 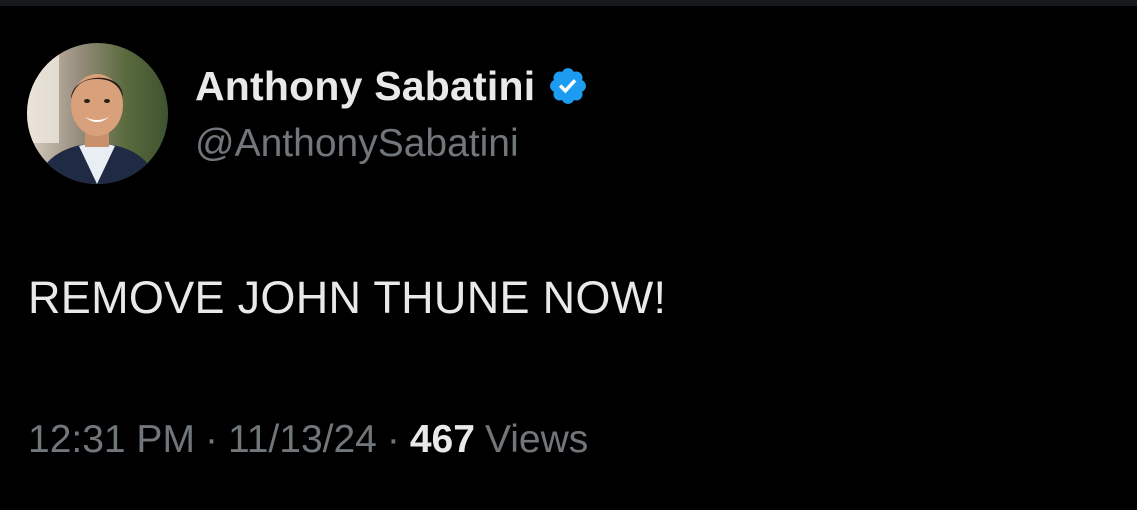 I want to click on views-count: 467, so click(x=442, y=440).